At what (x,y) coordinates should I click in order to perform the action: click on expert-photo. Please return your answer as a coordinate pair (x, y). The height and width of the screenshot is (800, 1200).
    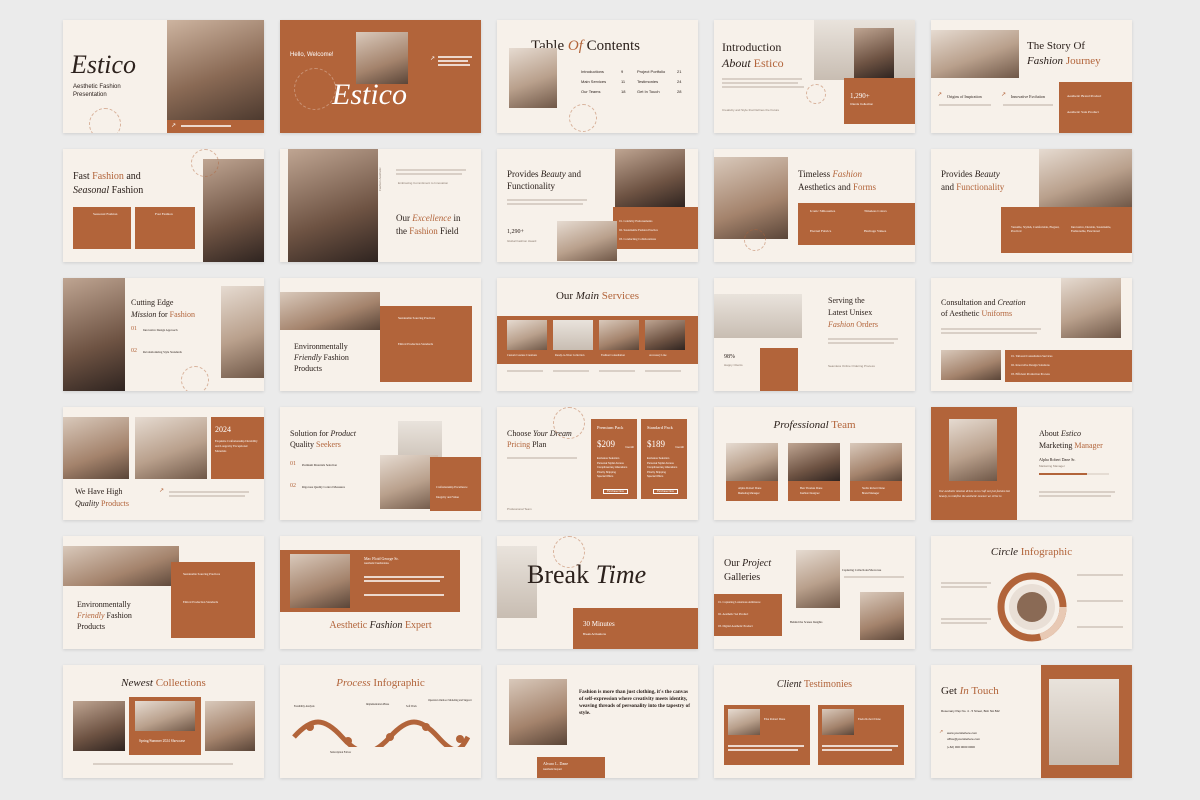
    Looking at the image, I should click on (320, 581).